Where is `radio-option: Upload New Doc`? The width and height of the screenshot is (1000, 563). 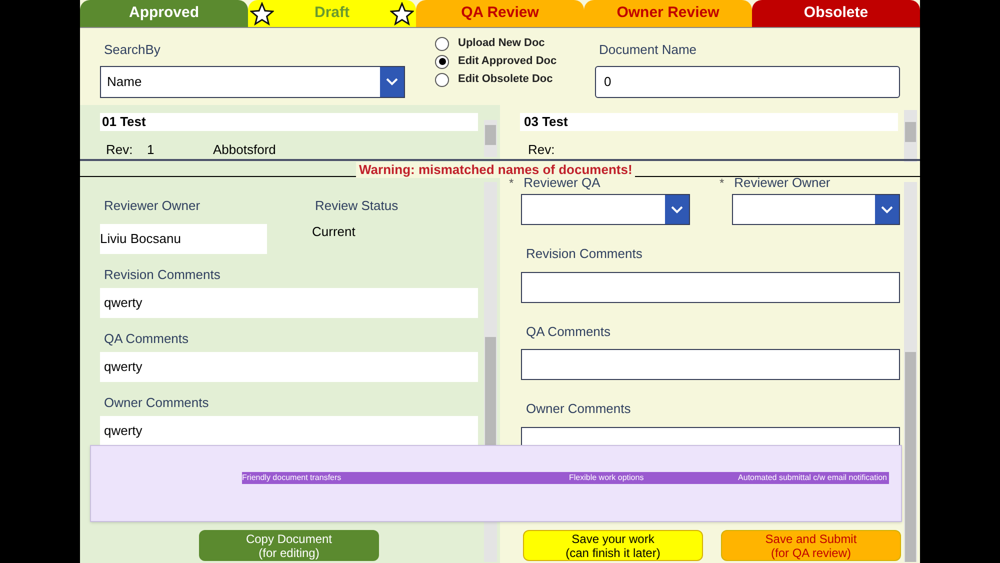
radio-option: Upload New Doc is located at coordinates (510, 43).